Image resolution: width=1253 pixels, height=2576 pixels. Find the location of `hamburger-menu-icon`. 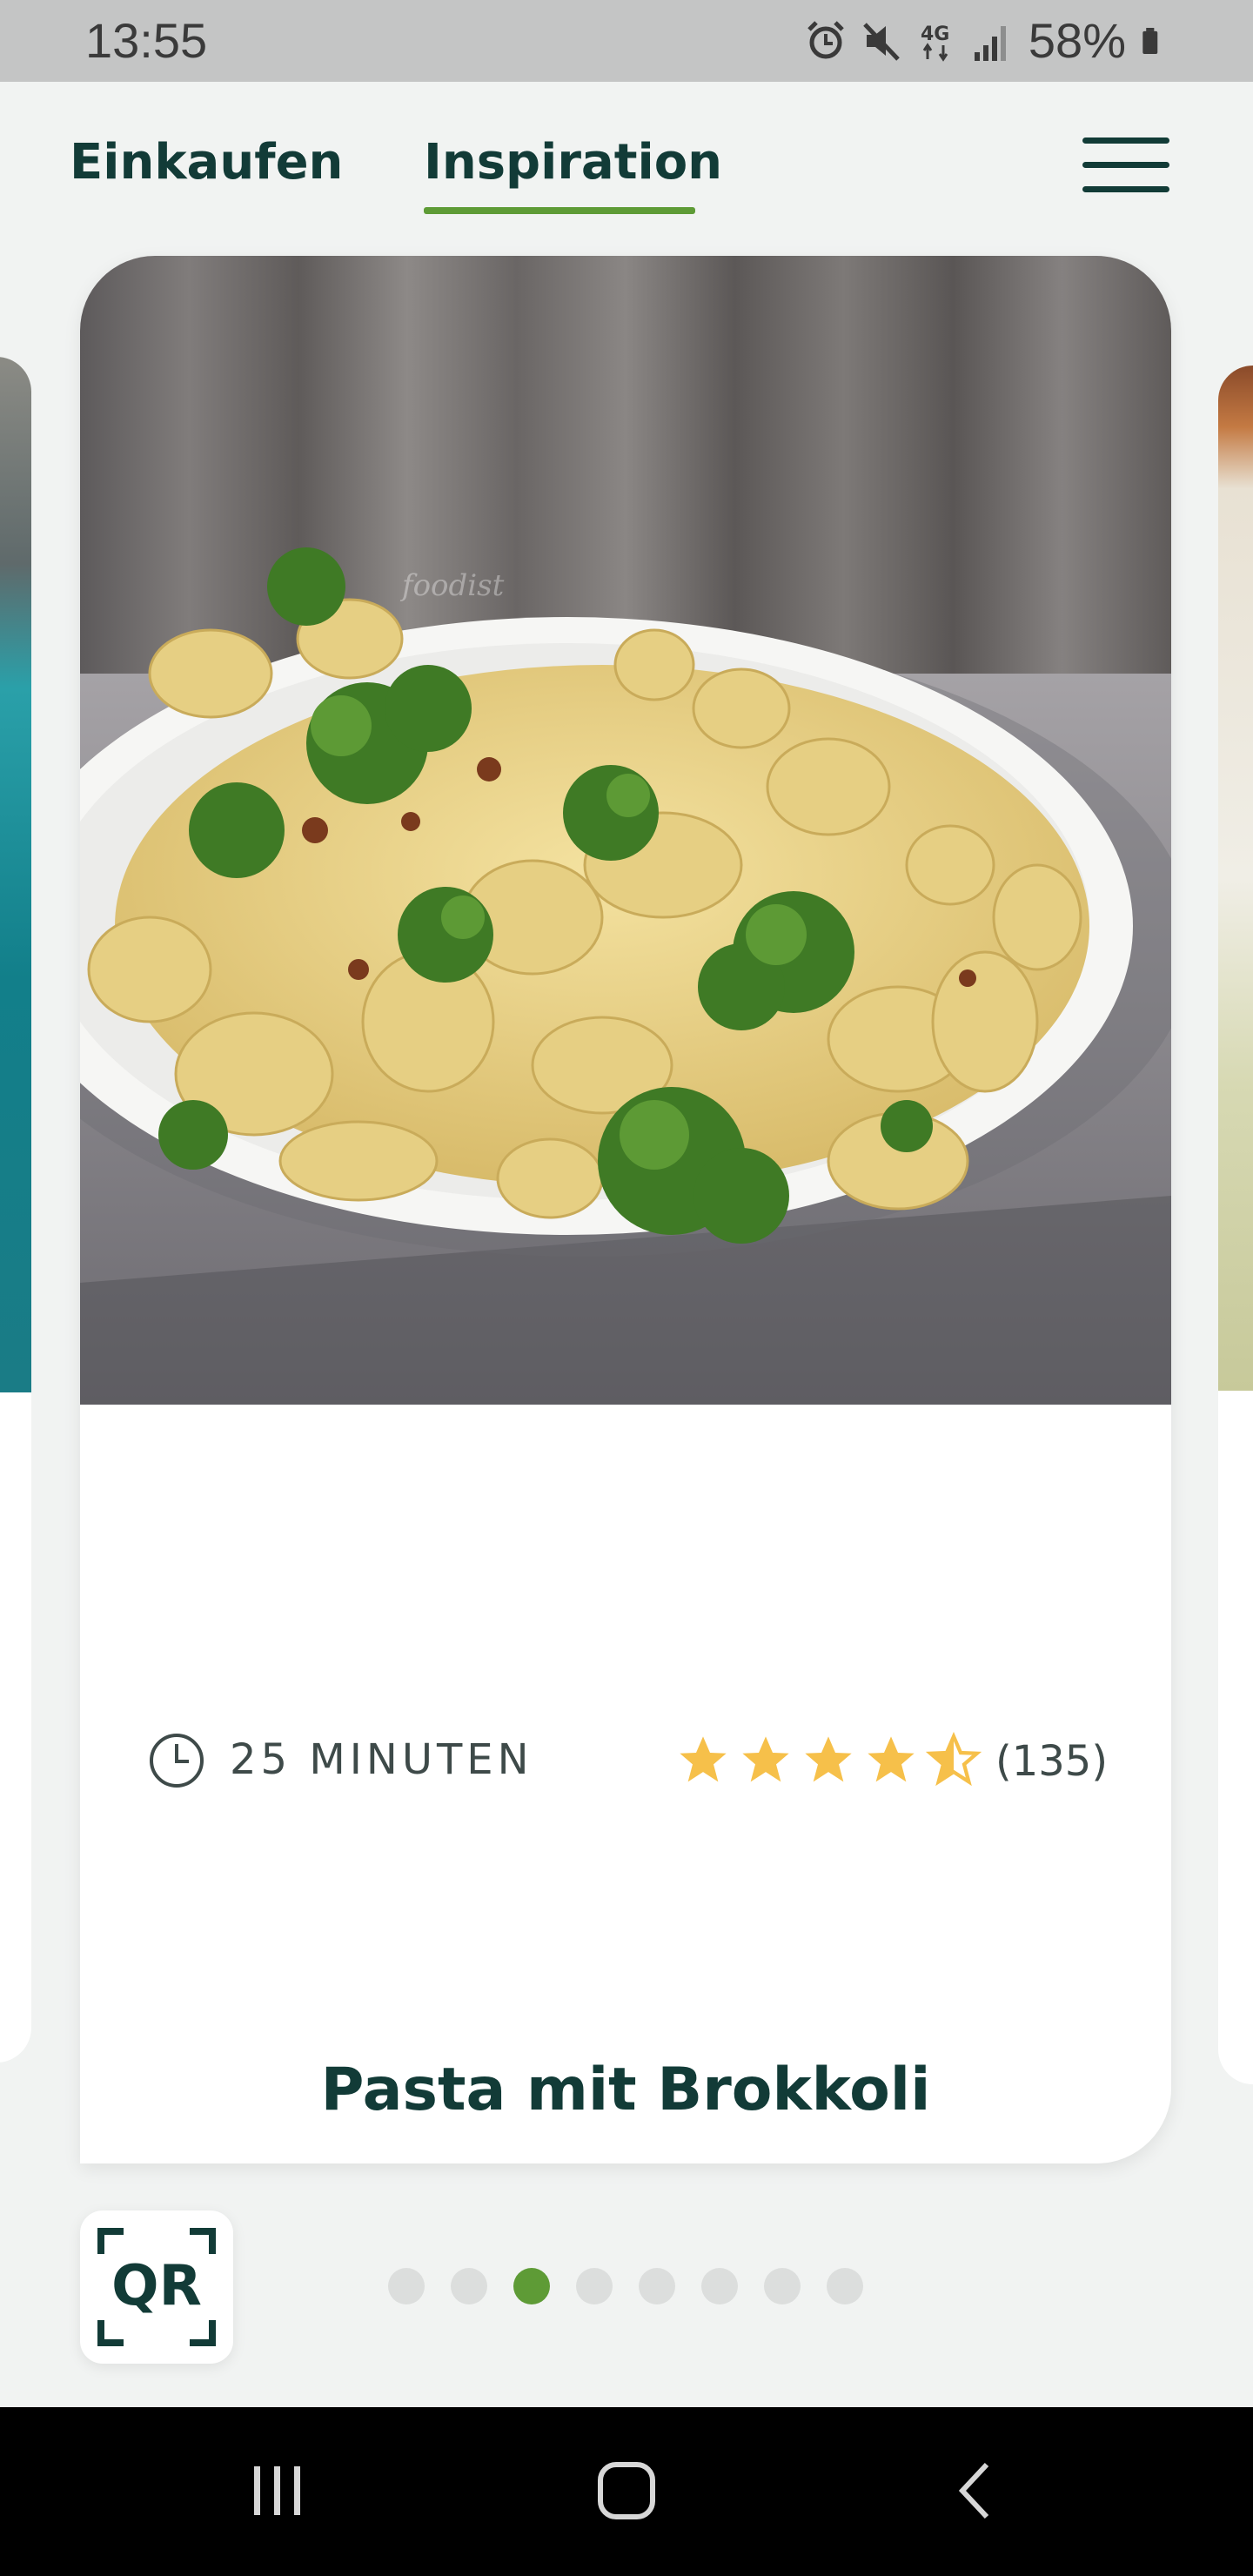

hamburger-menu-icon is located at coordinates (1125, 165).